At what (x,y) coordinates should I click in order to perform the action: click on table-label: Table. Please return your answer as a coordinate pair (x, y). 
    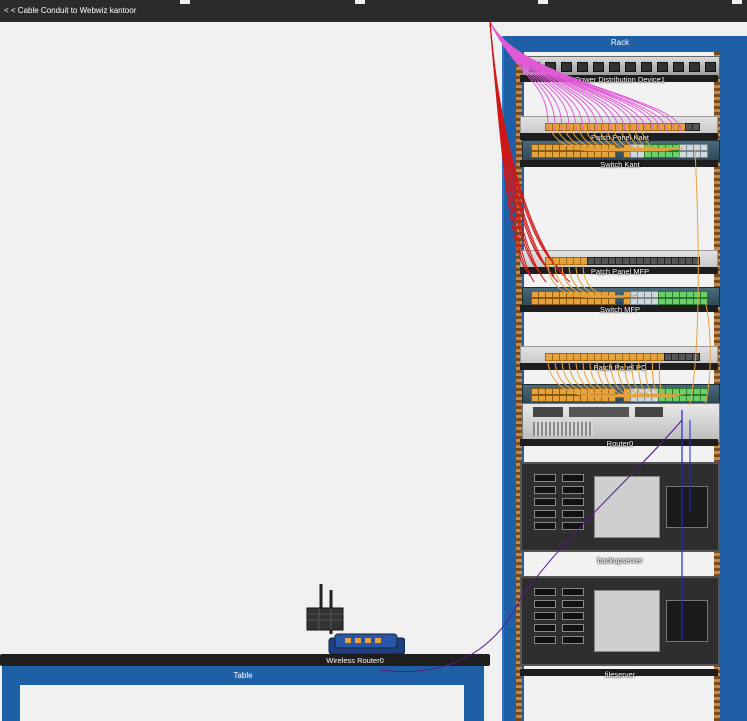
    Looking at the image, I should click on (243, 675).